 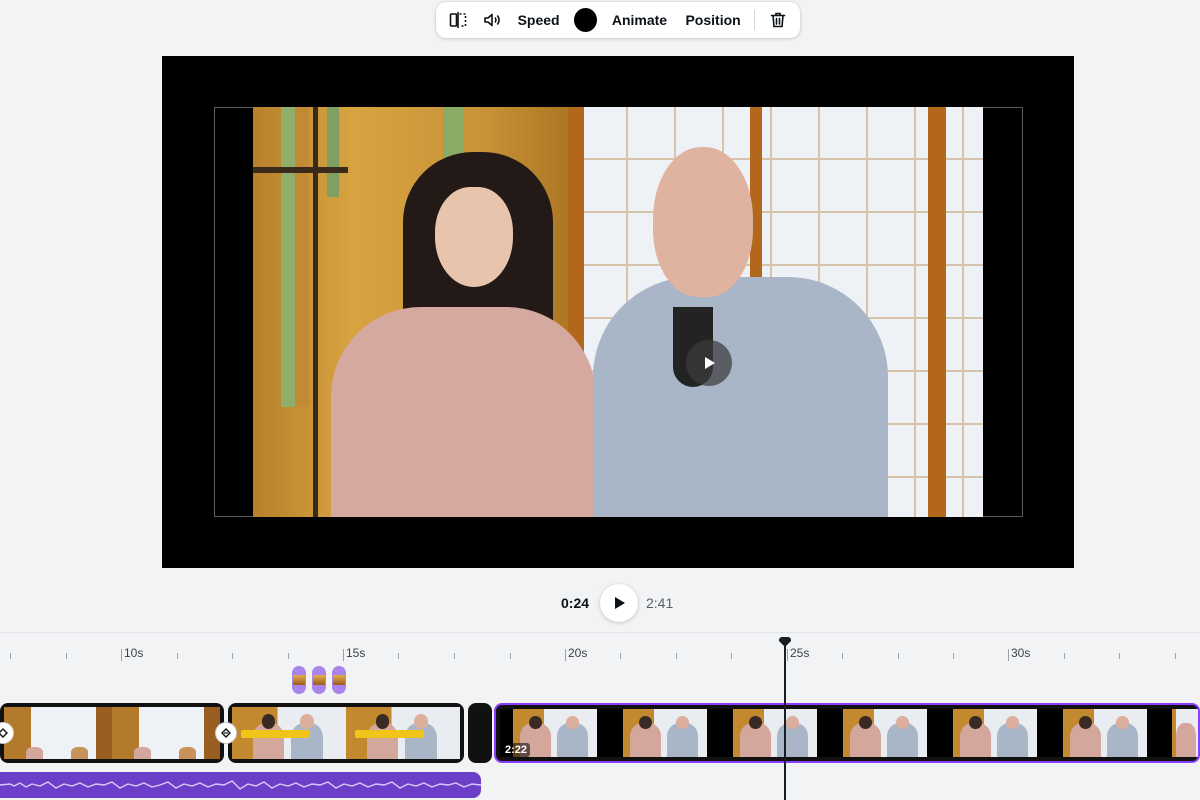 I want to click on playhead, so click(x=785, y=721).